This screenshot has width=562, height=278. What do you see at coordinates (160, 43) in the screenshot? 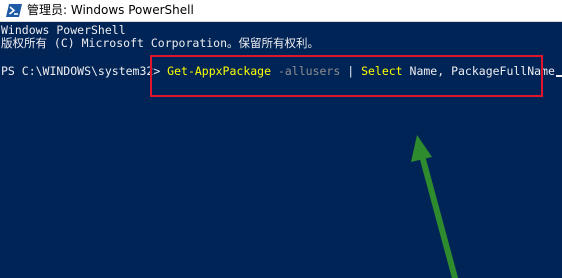
I see `console-copyright-line: 版权所有 (C) Microsoft Corporation。保留所有权利。` at bounding box center [160, 43].